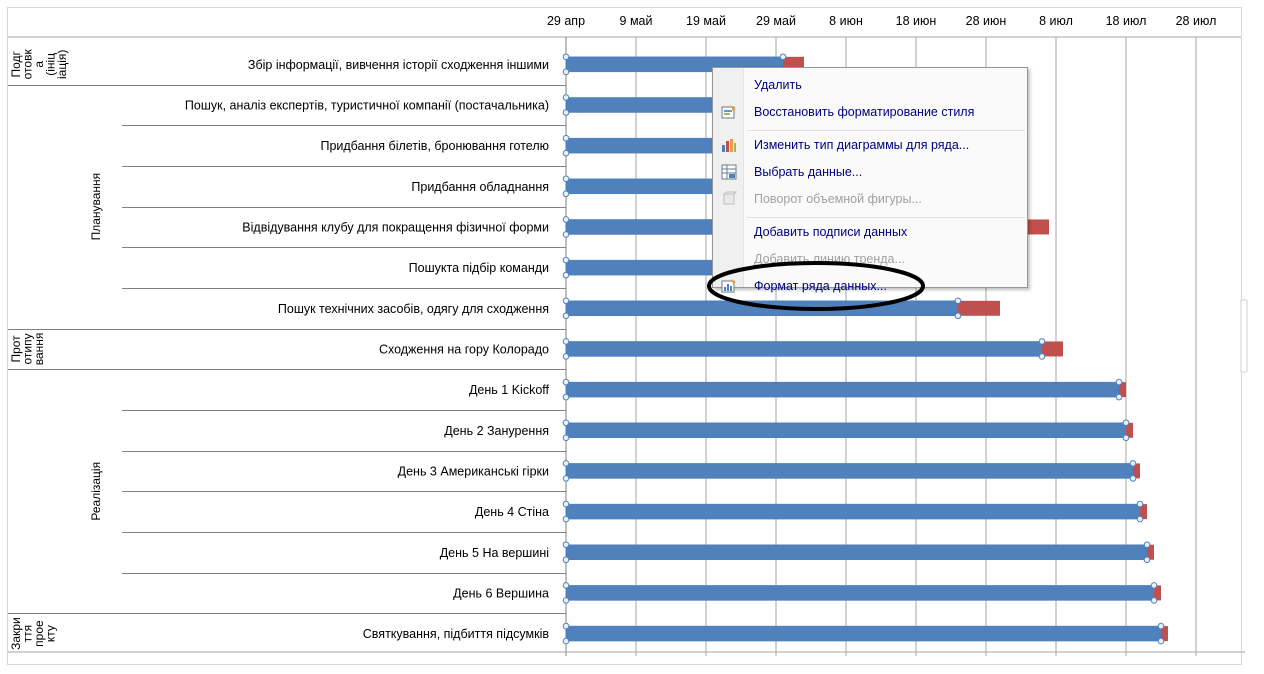 The height and width of the screenshot is (674, 1264). I want to click on menu-item-label: Удалить, so click(778, 85).